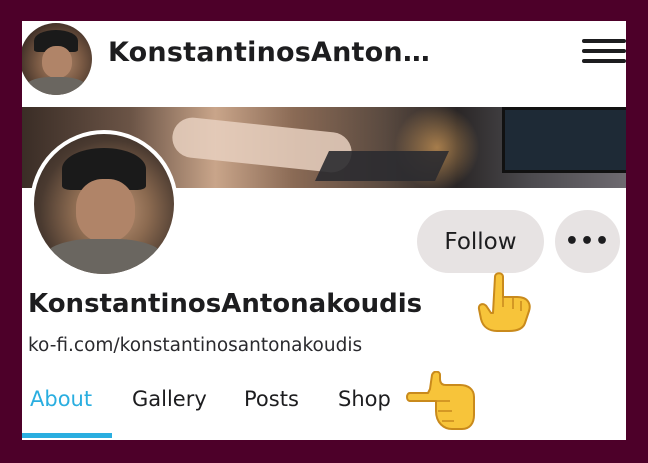  Describe the element at coordinates (271, 399) in the screenshot. I see `tab-posts: Posts` at that location.